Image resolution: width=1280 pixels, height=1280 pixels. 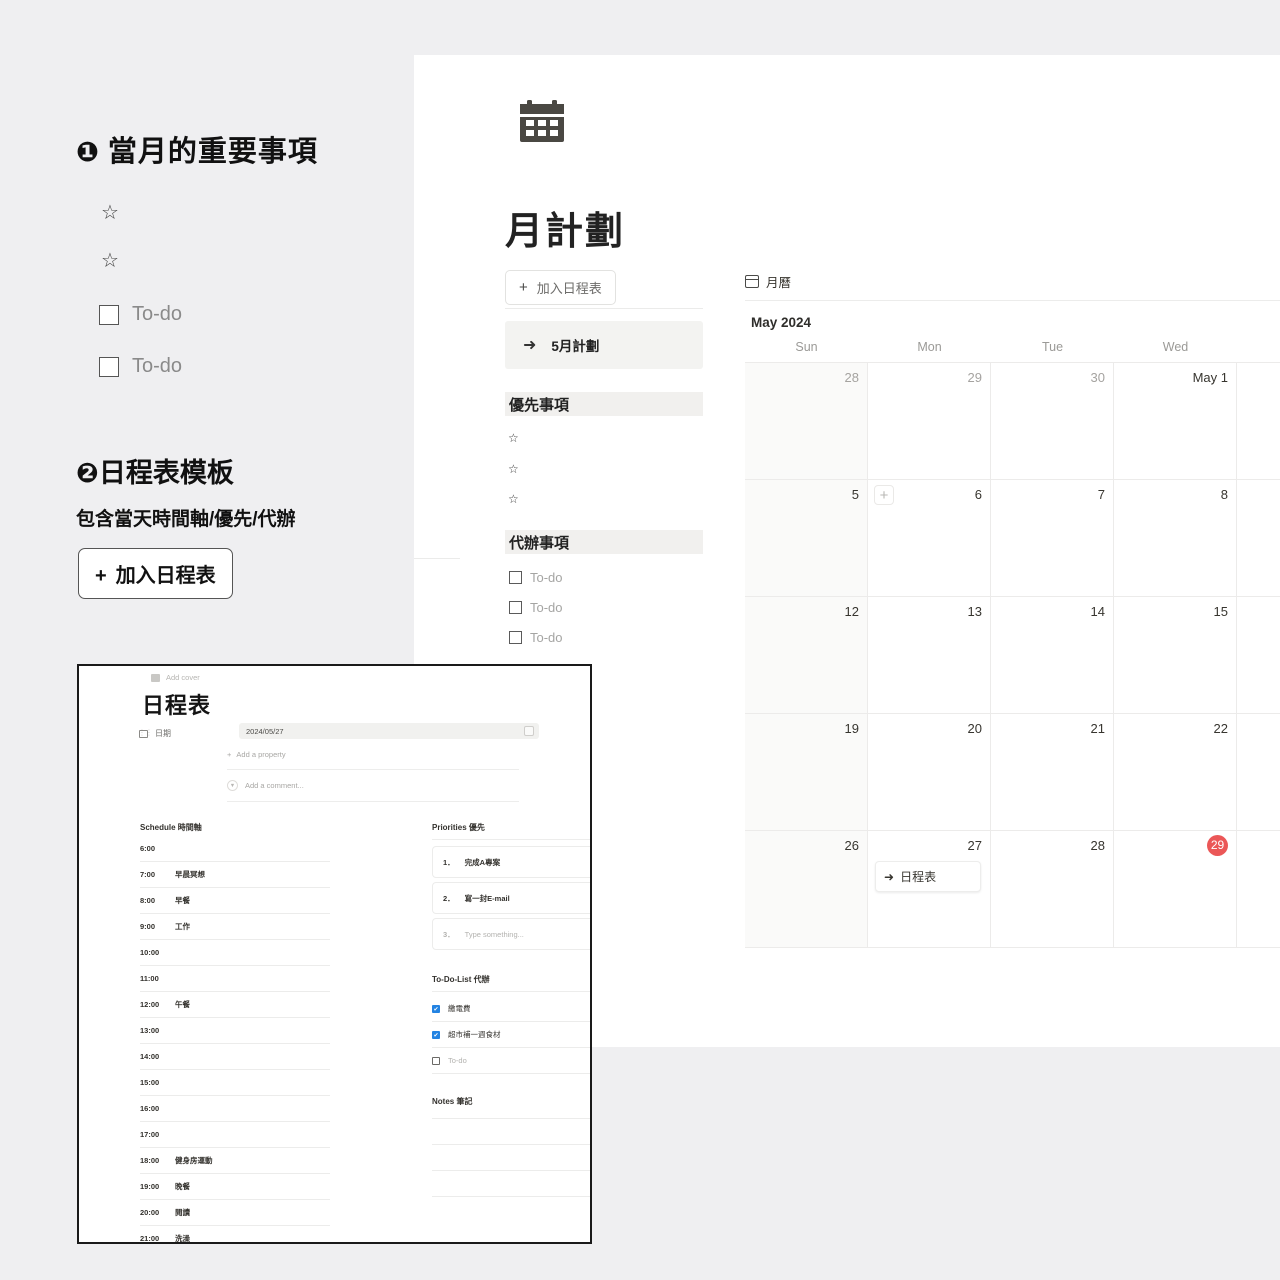 What do you see at coordinates (1175, 421) in the screenshot?
I see `calendar-day-cell: May 1` at bounding box center [1175, 421].